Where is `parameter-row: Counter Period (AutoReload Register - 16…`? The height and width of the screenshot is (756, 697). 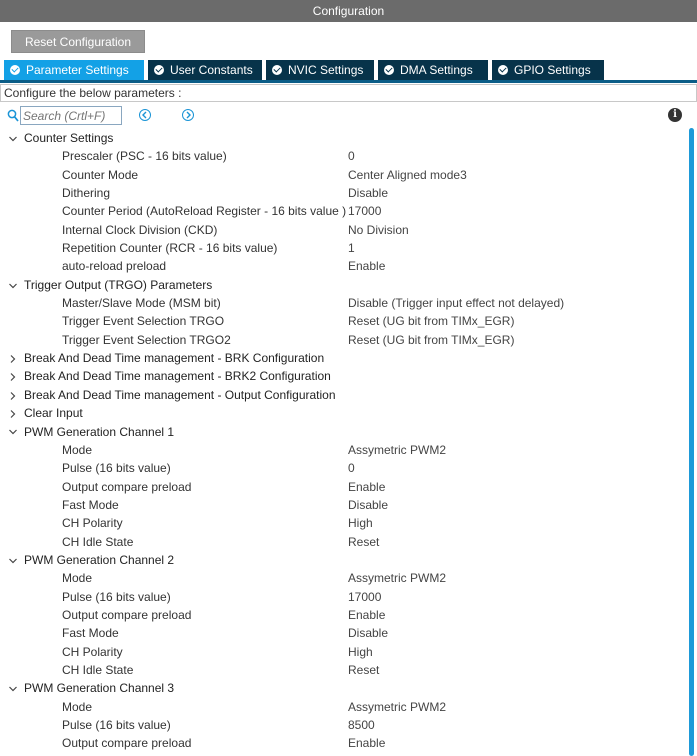 parameter-row: Counter Period (AutoReload Register - 16… is located at coordinates (343, 211).